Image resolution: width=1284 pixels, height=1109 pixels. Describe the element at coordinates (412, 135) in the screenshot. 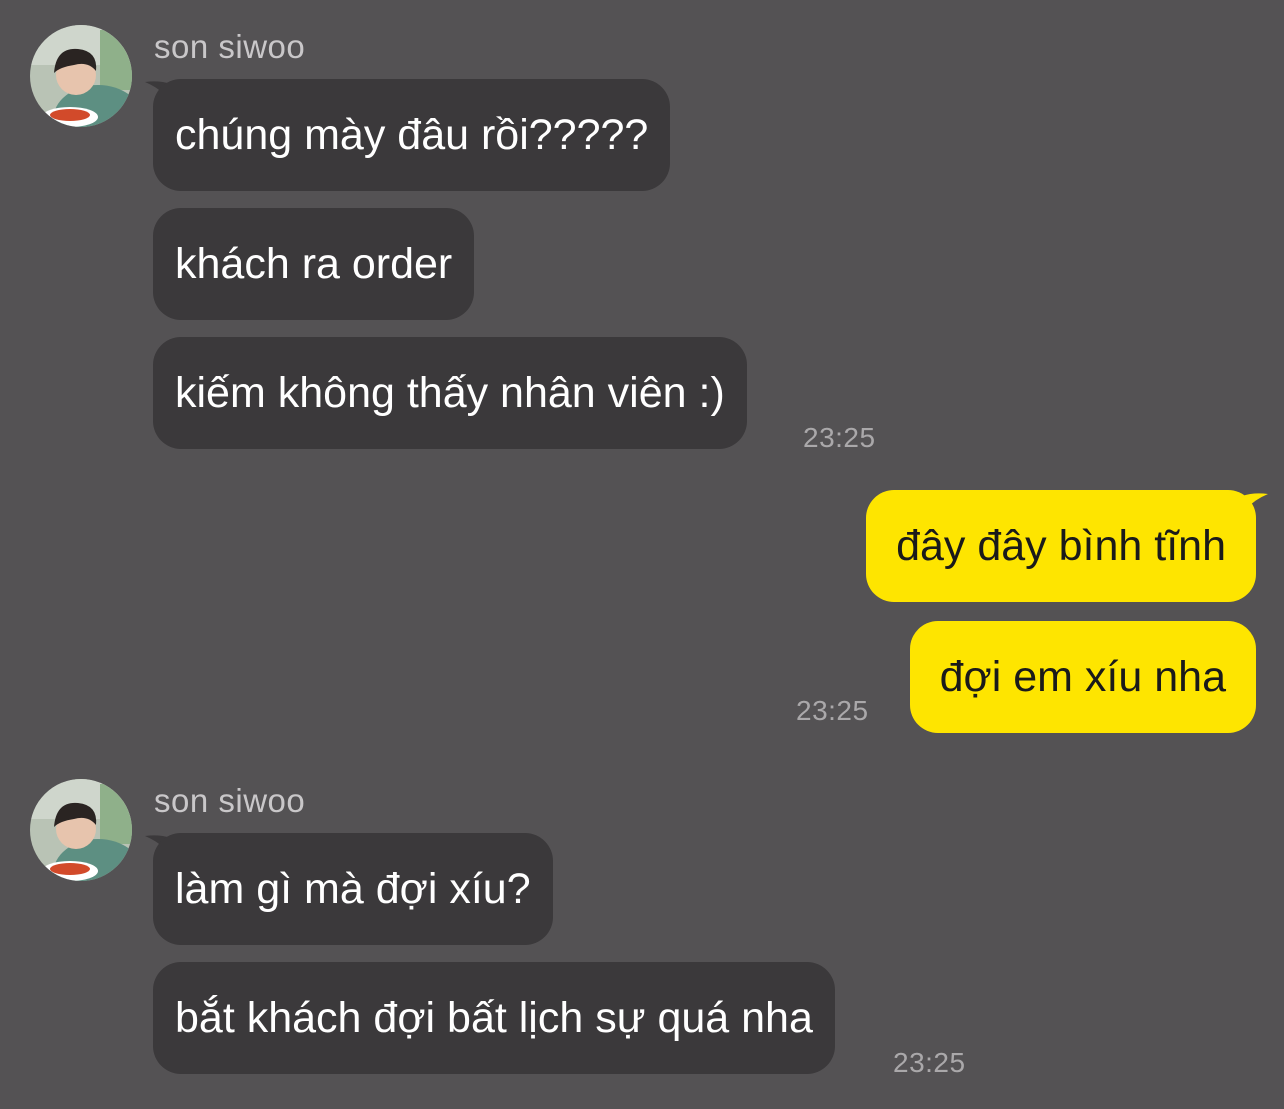

I see `message-bubble: chúng mày đâu rồi?????` at that location.